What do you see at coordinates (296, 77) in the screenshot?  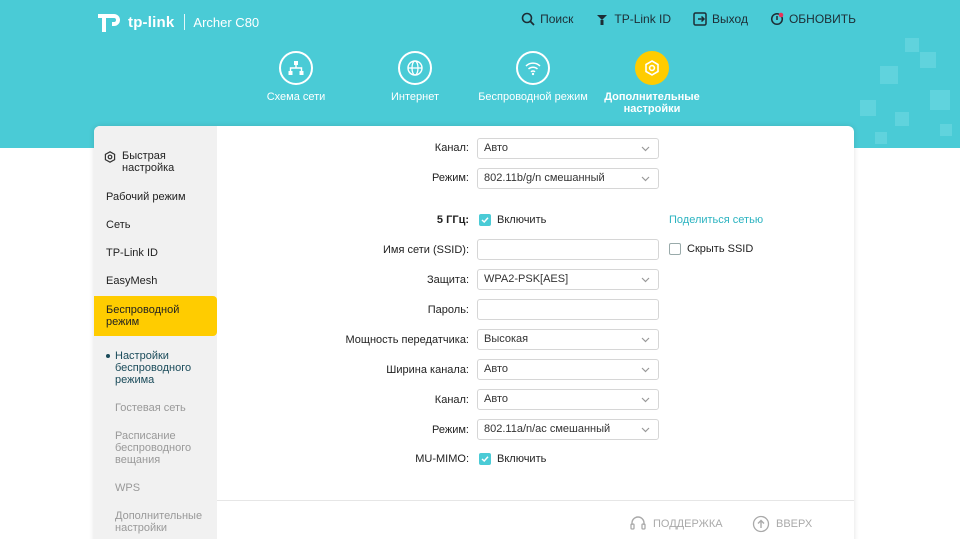 I see `tab-network-map: Схема сети` at bounding box center [296, 77].